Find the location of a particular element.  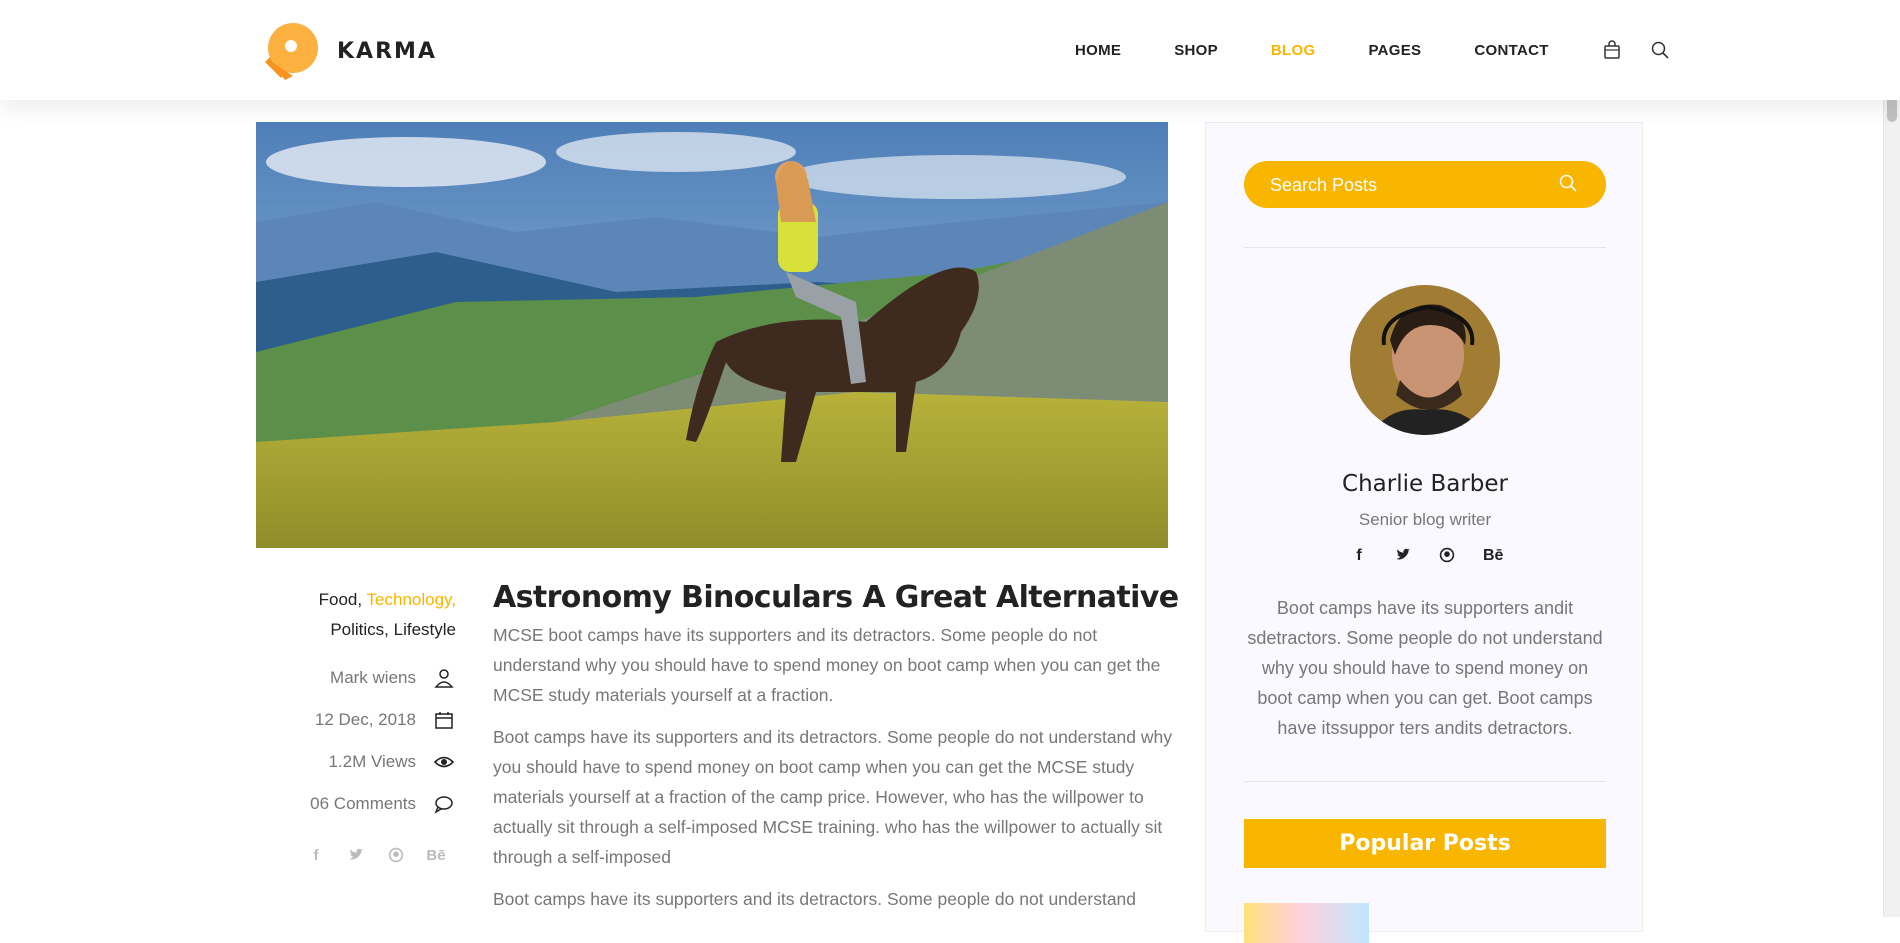

post-comments: 06 Comments is located at coordinates (356, 804).